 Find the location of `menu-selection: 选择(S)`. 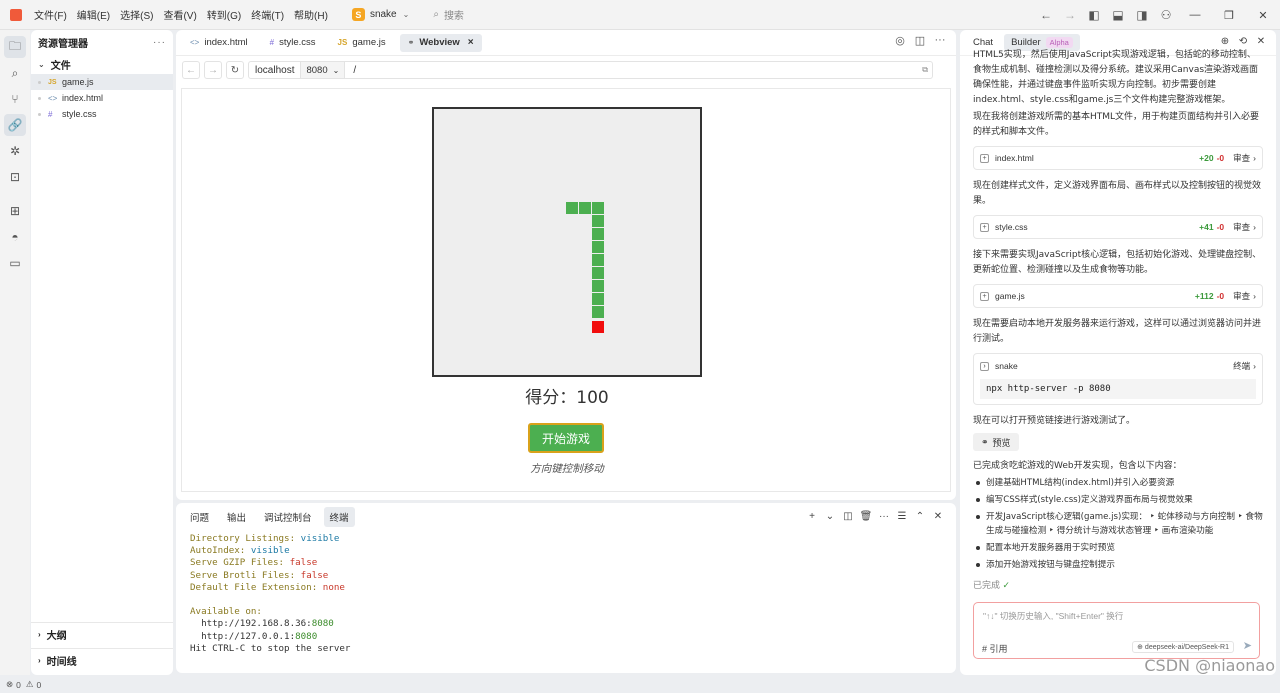

menu-selection: 选择(S) is located at coordinates (136, 14).